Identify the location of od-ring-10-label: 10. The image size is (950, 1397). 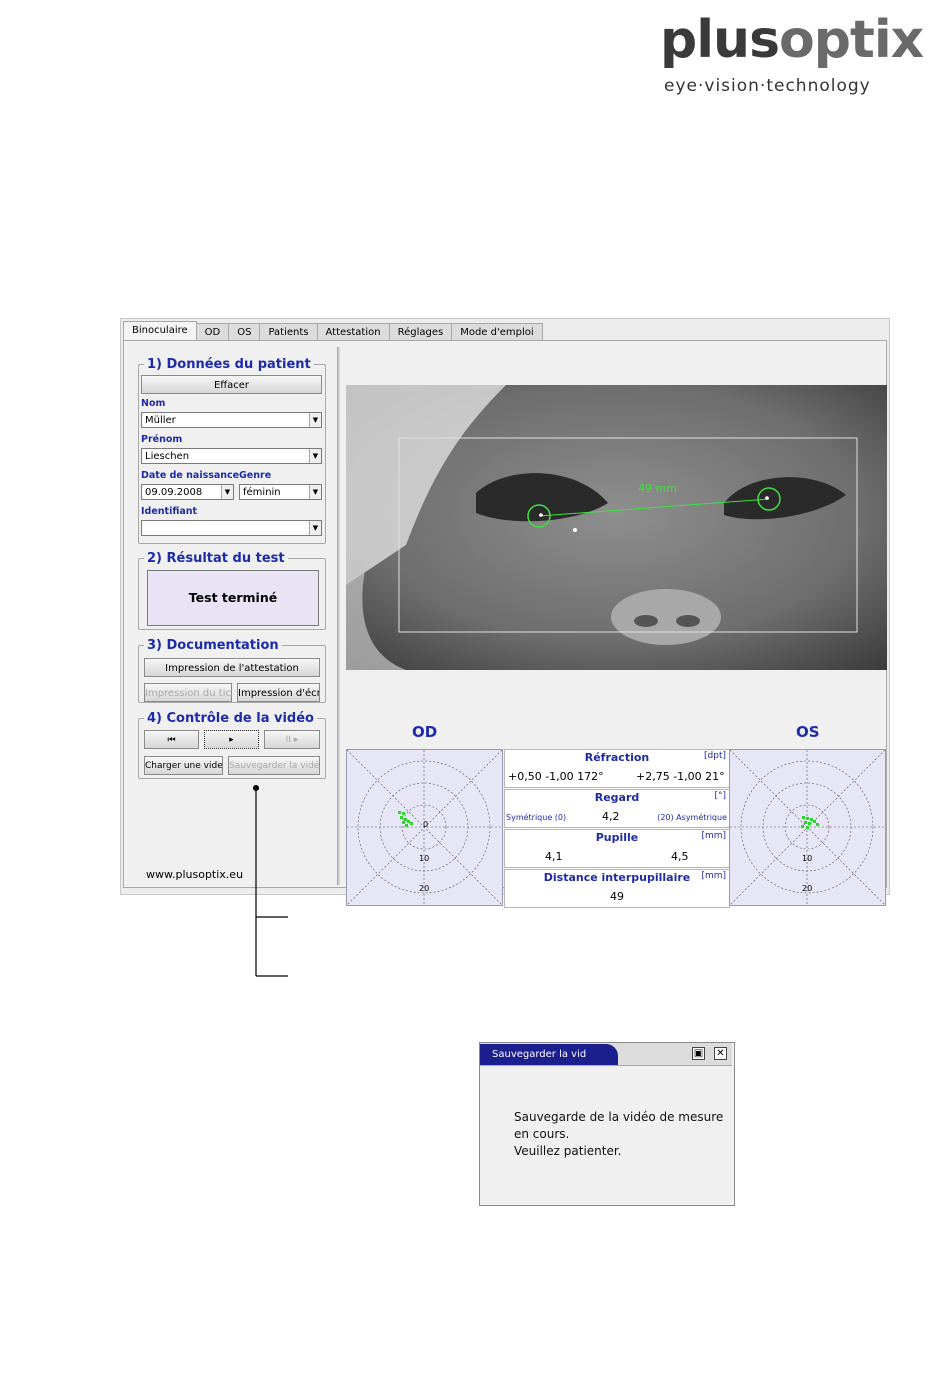
(424, 858).